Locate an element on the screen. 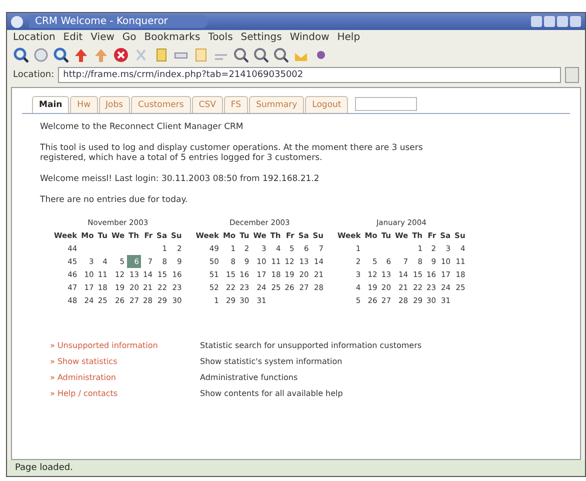  link-description: Show contents for all available help is located at coordinates (272, 393).